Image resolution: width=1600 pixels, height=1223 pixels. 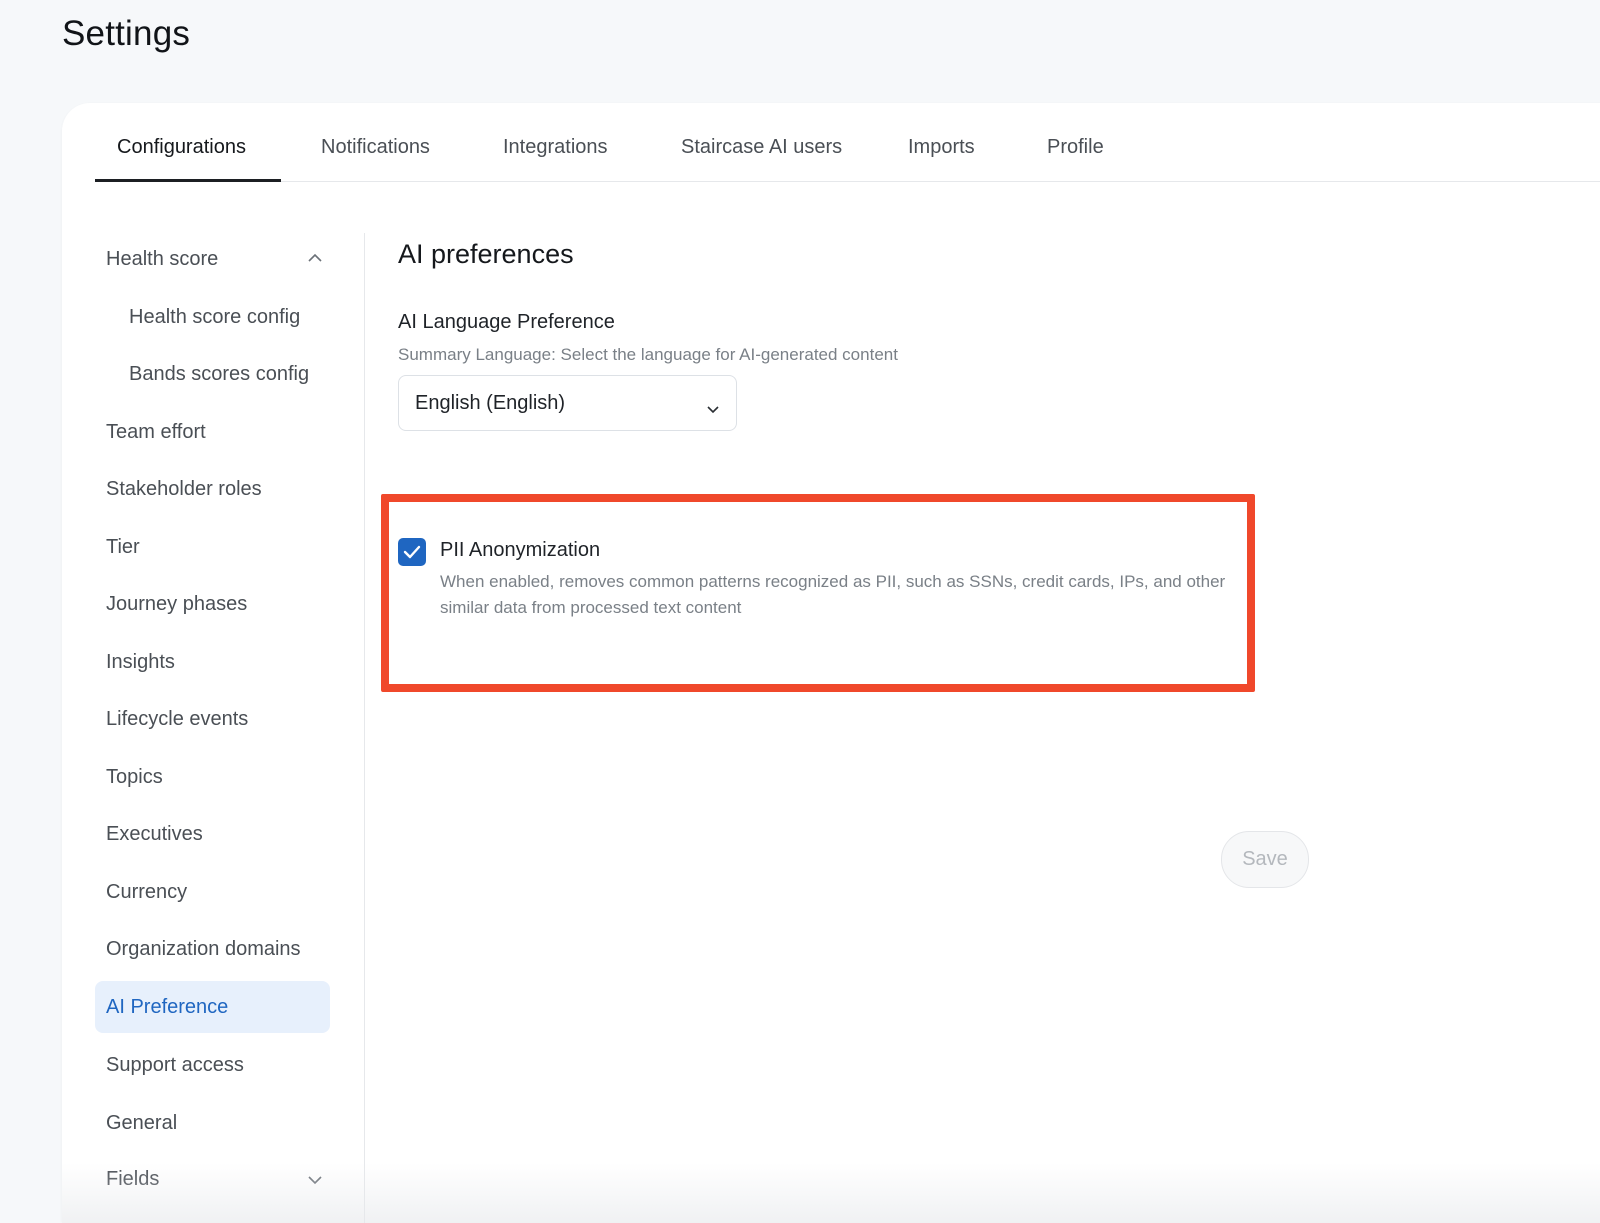 What do you see at coordinates (203, 948) in the screenshot?
I see `sidebar-item-label: Organization domains` at bounding box center [203, 948].